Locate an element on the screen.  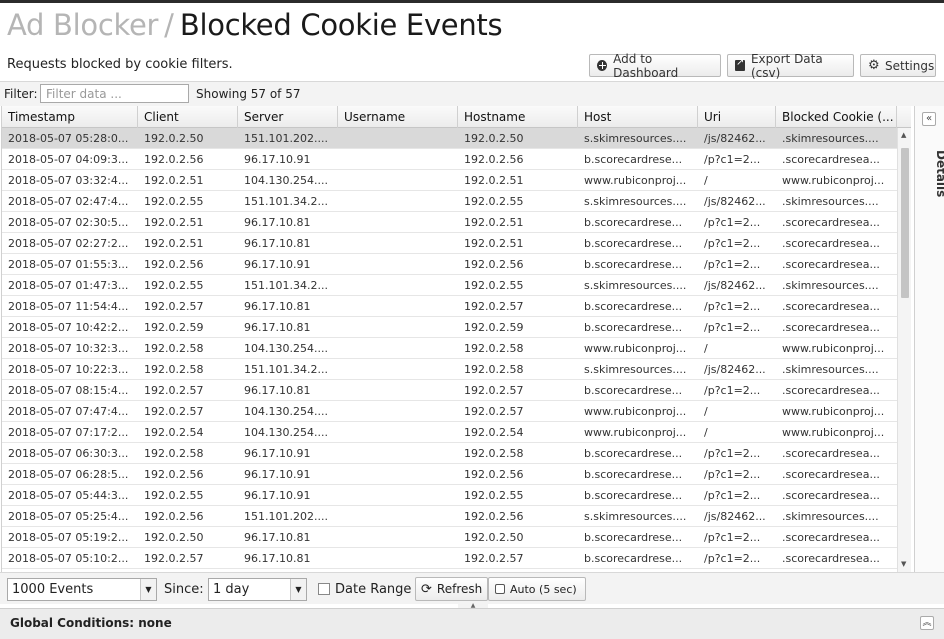
date-range-label: Date Range is located at coordinates (373, 589).